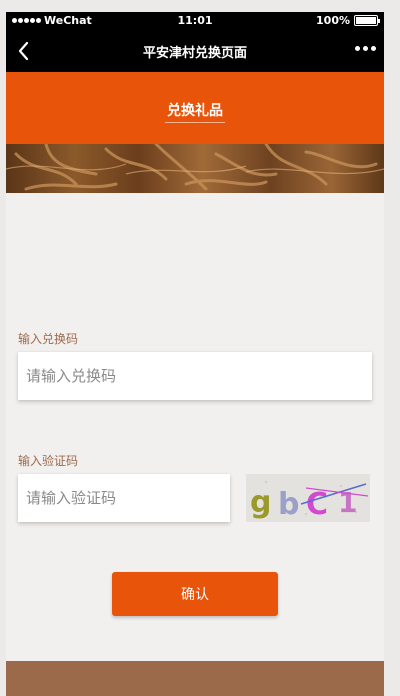  Describe the element at coordinates (365, 48) in the screenshot. I see `more-dots-icon` at that location.